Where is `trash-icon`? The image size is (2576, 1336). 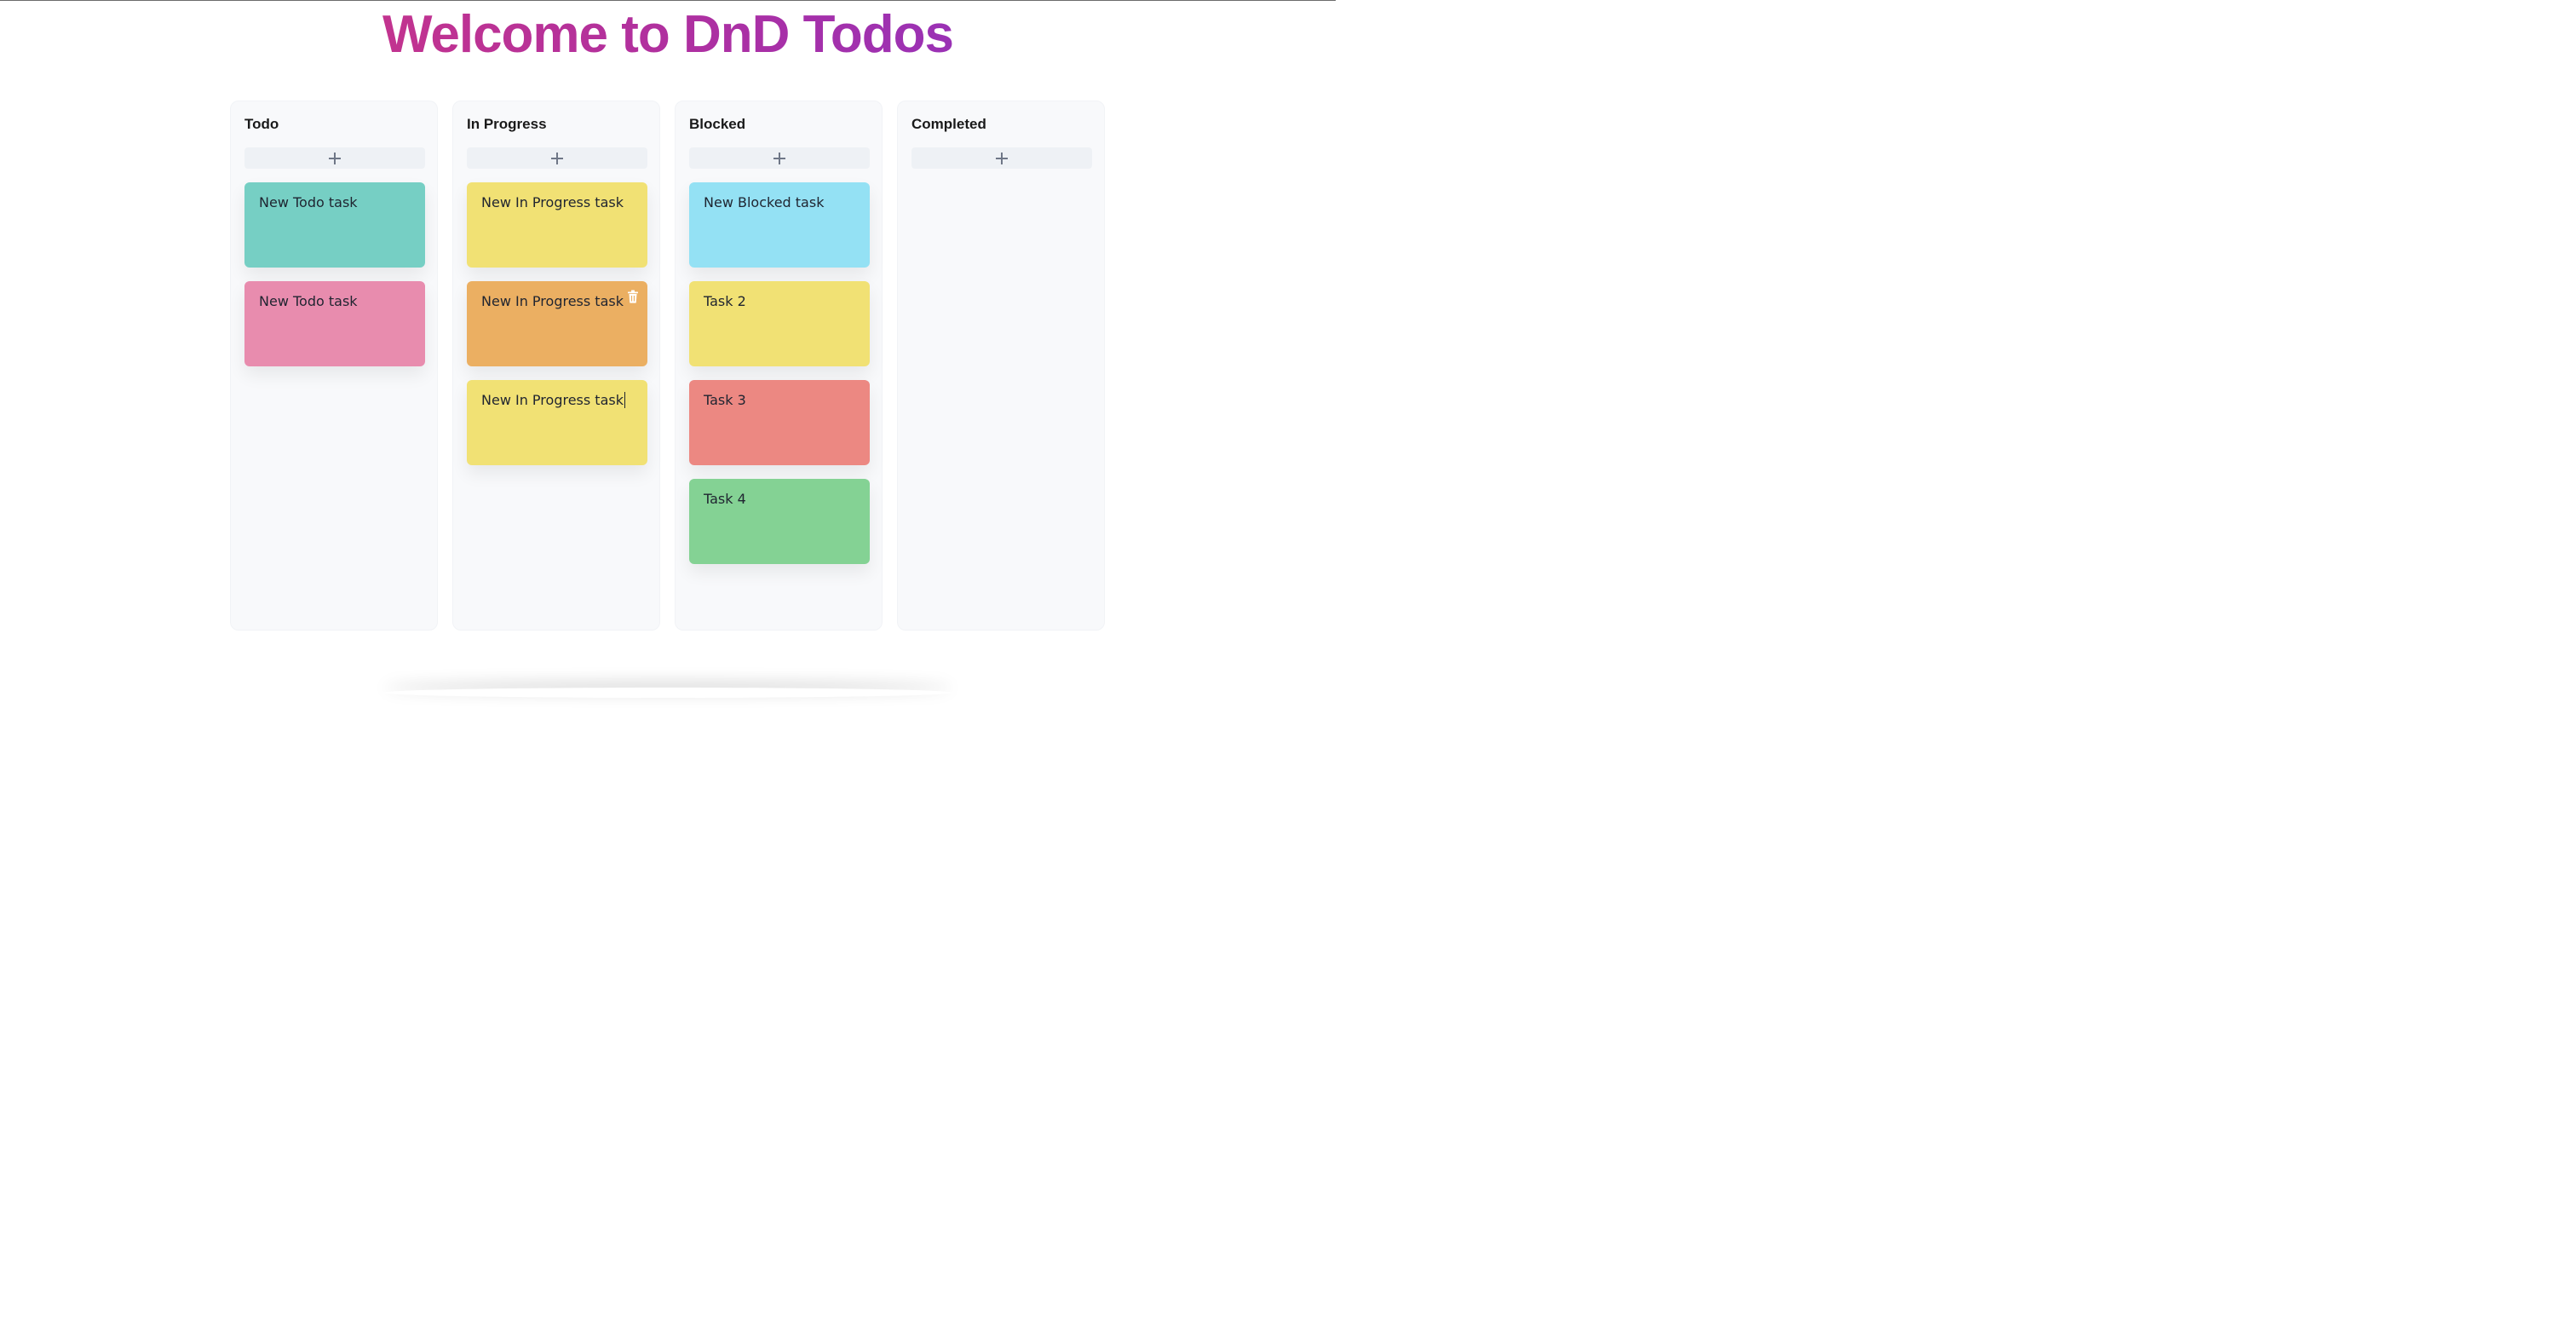
trash-icon is located at coordinates (633, 296).